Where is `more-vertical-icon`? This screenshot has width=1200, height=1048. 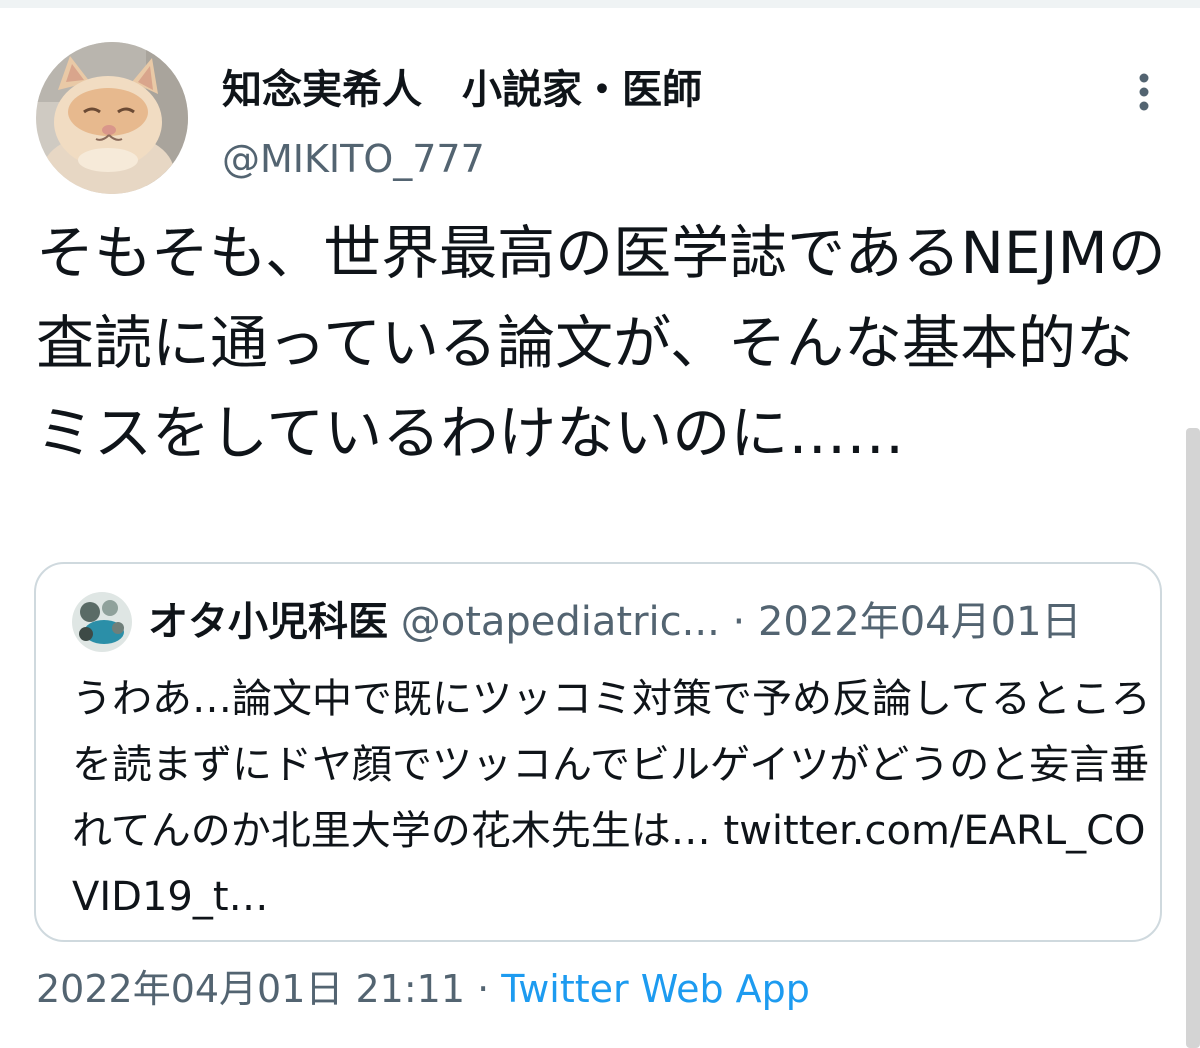
more-vertical-icon is located at coordinates (1144, 91).